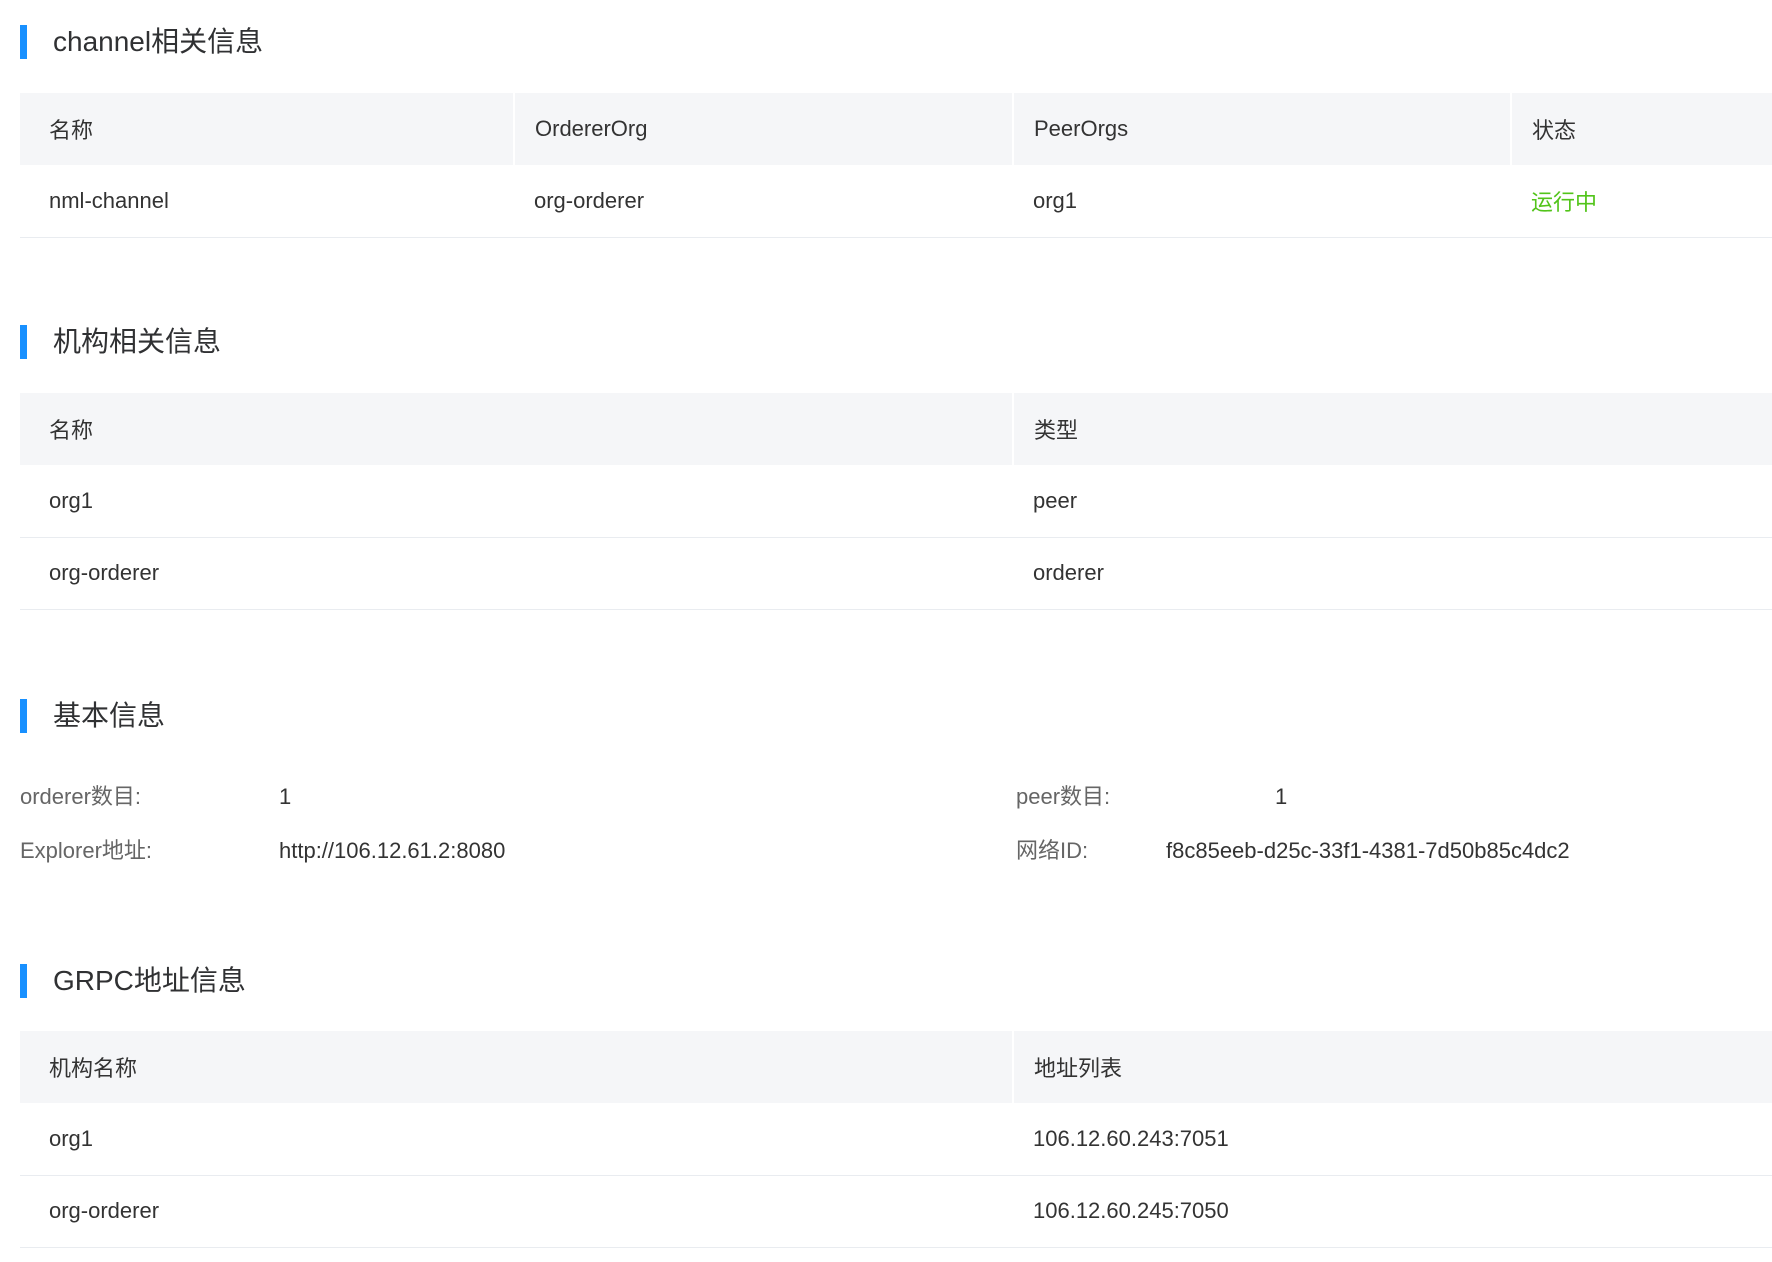 This screenshot has width=1772, height=1262. I want to click on header-cell-status: 状态, so click(1641, 129).